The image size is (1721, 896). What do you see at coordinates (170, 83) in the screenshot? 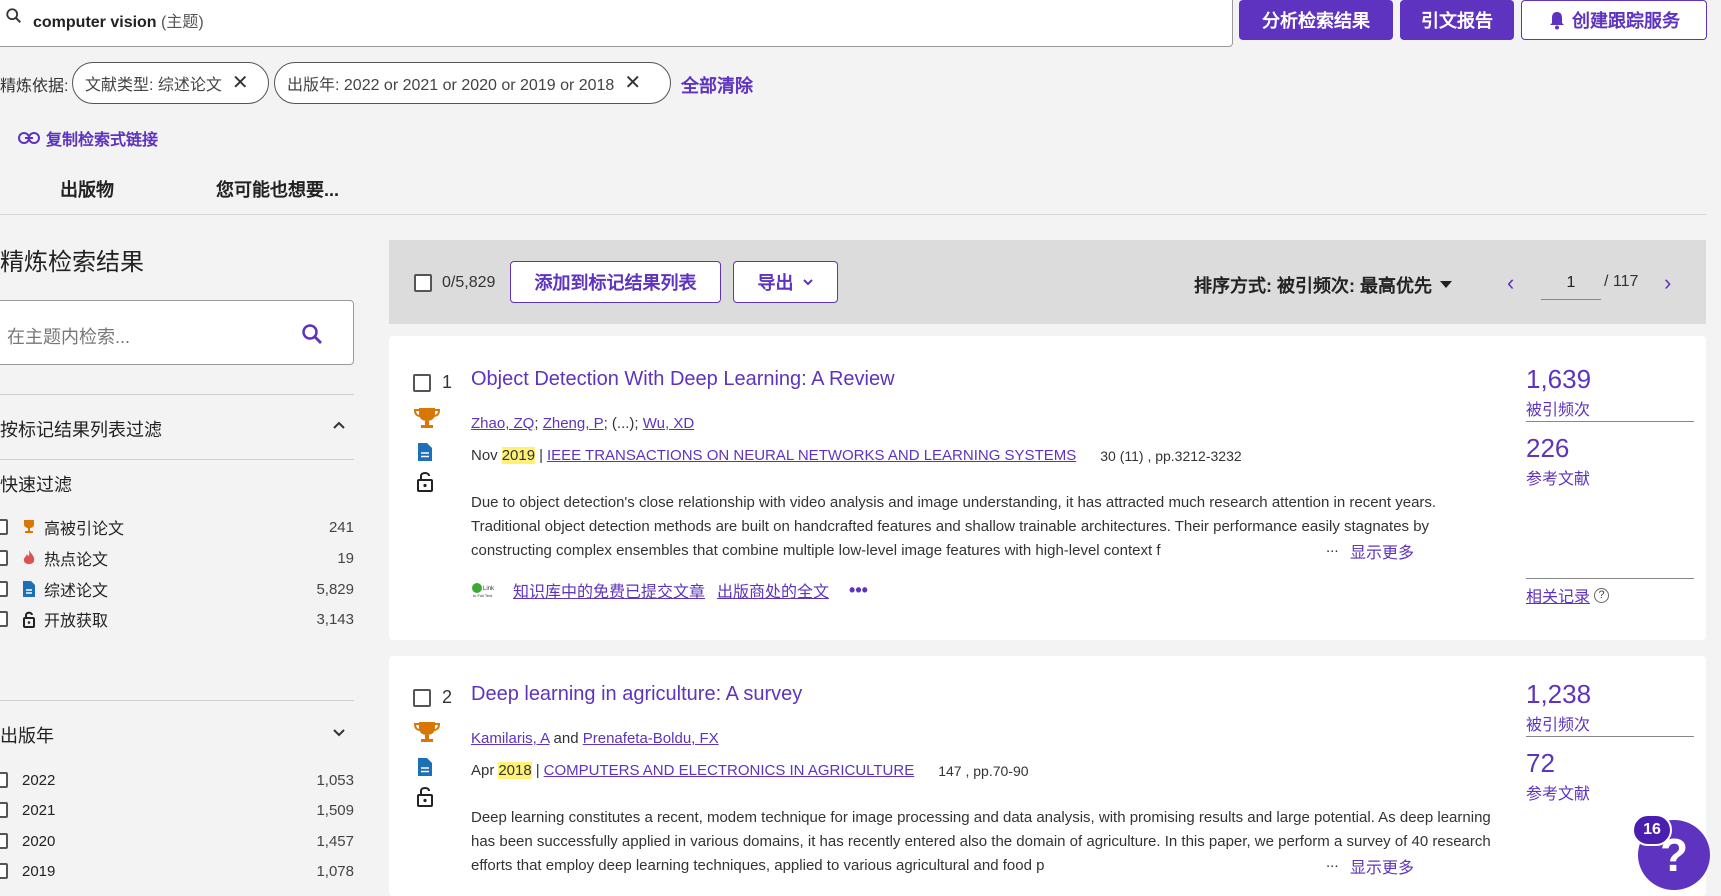
I see `filter-chip-doctype: 文献类型: 综述论文 ✕` at bounding box center [170, 83].